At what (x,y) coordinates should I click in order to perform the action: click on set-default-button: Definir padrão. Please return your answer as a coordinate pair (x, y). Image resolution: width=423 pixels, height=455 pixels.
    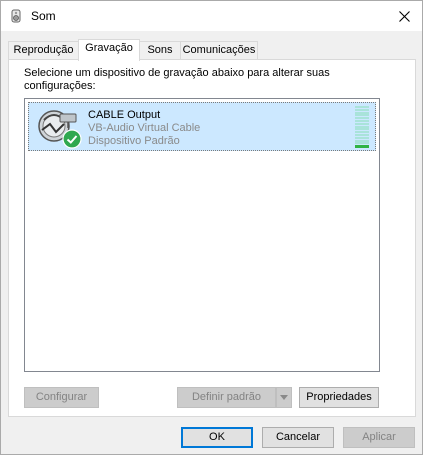
    Looking at the image, I should click on (226, 397).